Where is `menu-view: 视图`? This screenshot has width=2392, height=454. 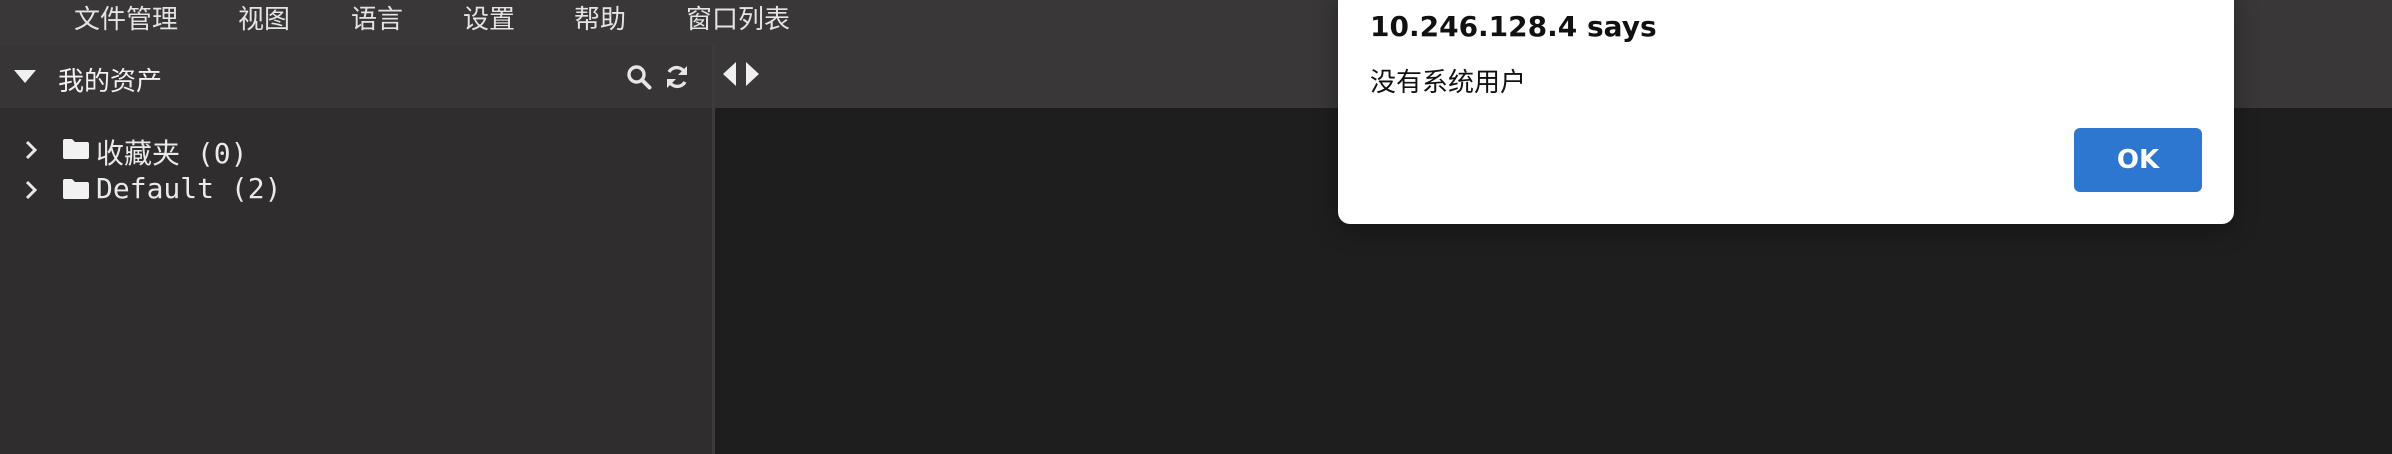
menu-view: 视图 is located at coordinates (264, 20).